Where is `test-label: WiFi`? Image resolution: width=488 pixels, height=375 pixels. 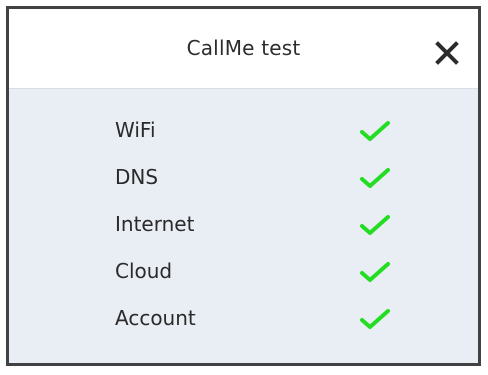 test-label: WiFi is located at coordinates (135, 130).